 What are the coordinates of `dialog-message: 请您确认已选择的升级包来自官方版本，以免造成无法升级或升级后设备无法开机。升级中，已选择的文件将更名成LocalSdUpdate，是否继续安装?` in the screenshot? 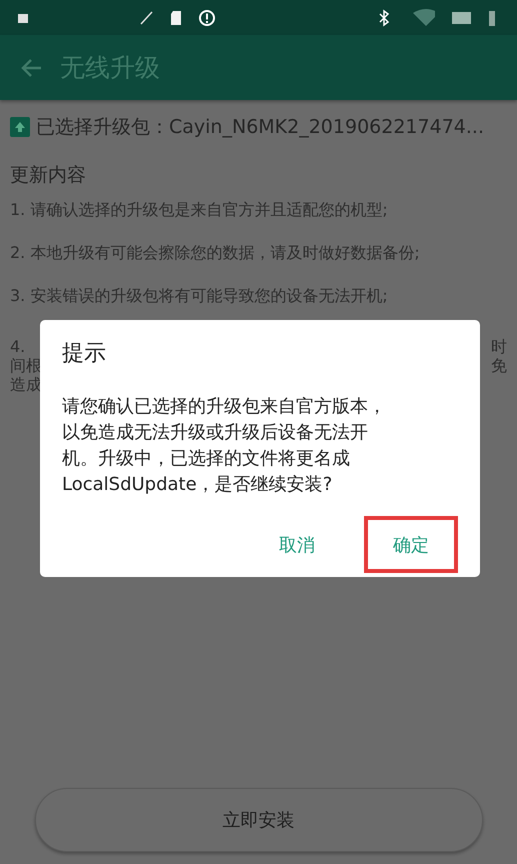 It's located at (224, 446).